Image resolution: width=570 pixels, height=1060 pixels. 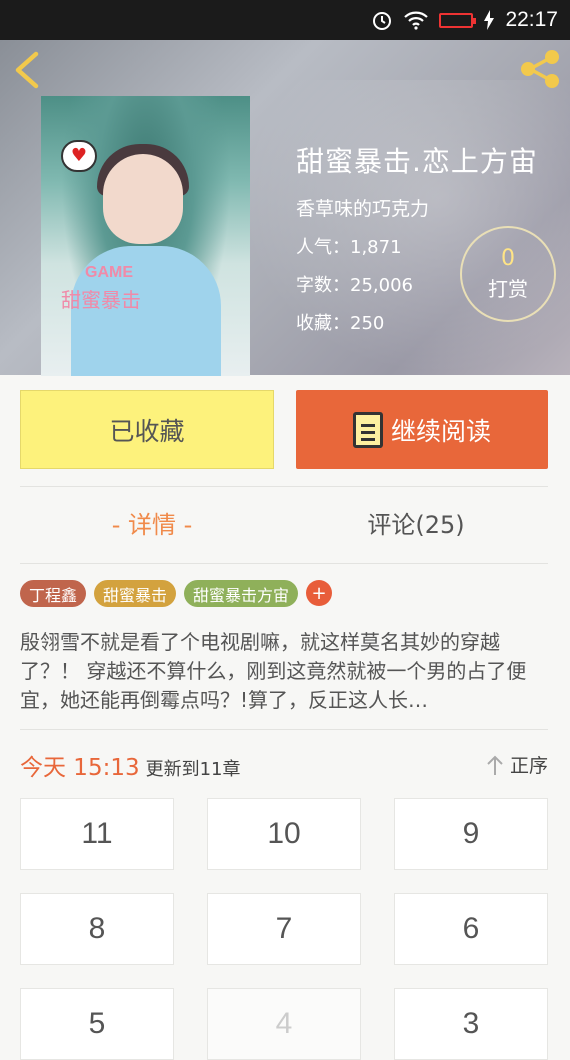 What do you see at coordinates (508, 289) in the screenshot?
I see `reward-label: 打赏` at bounding box center [508, 289].